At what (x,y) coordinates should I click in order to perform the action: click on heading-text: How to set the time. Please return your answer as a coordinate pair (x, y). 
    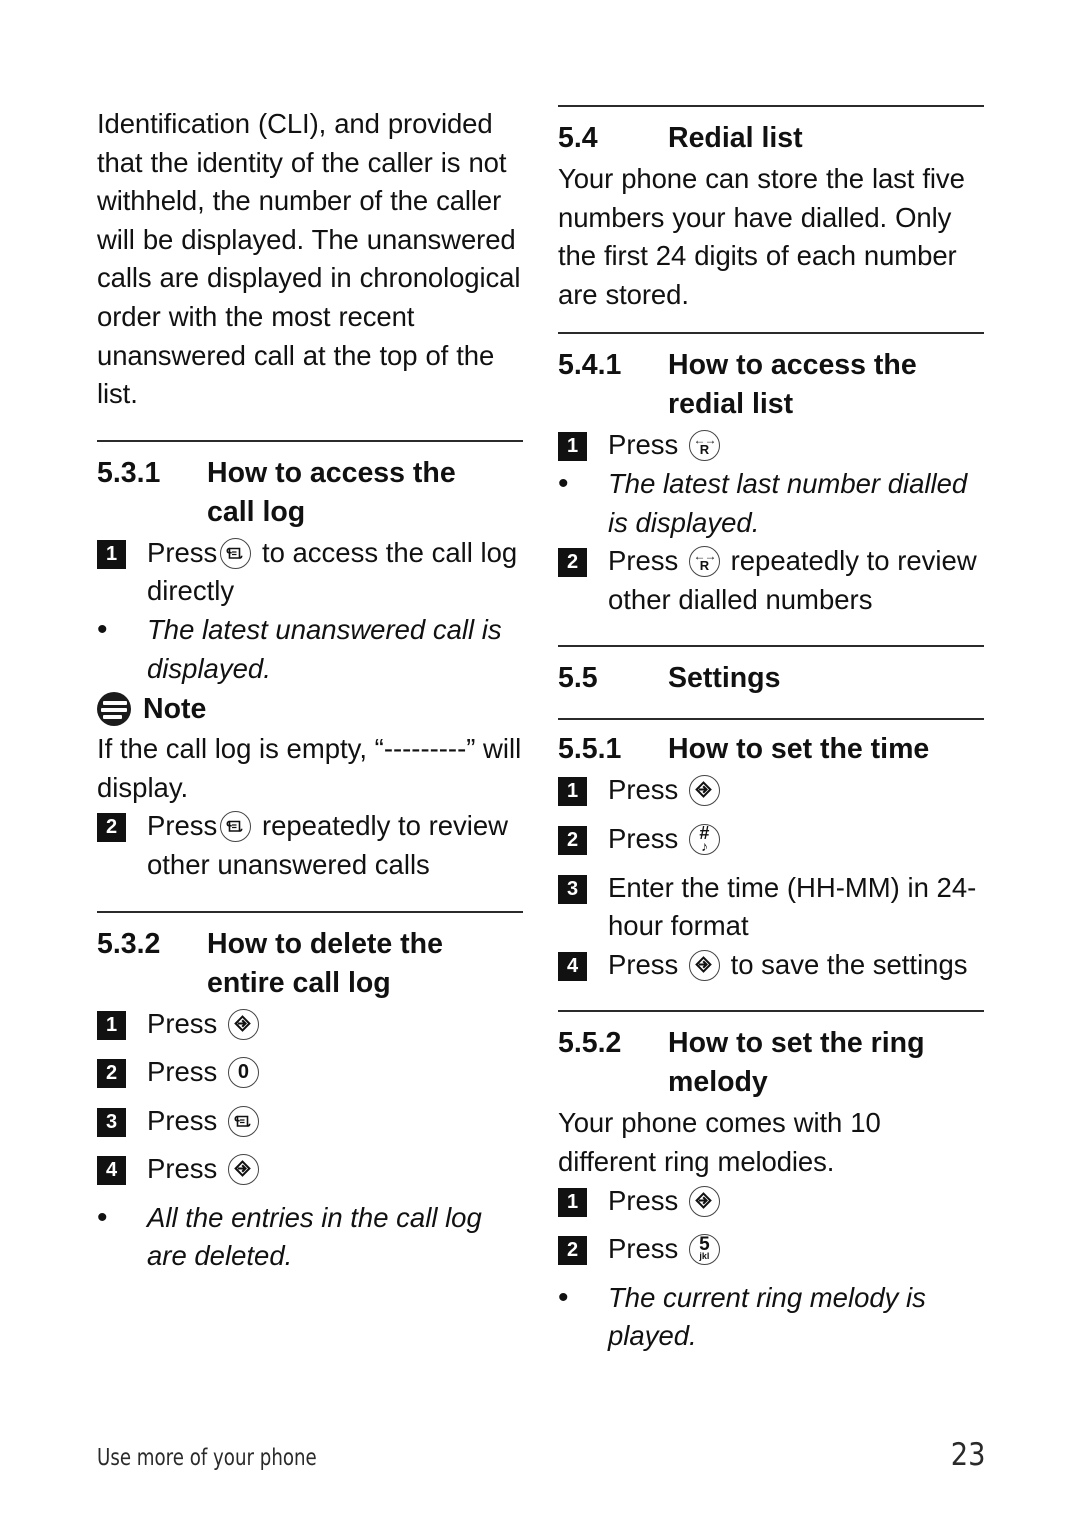
    Looking at the image, I should click on (799, 749).